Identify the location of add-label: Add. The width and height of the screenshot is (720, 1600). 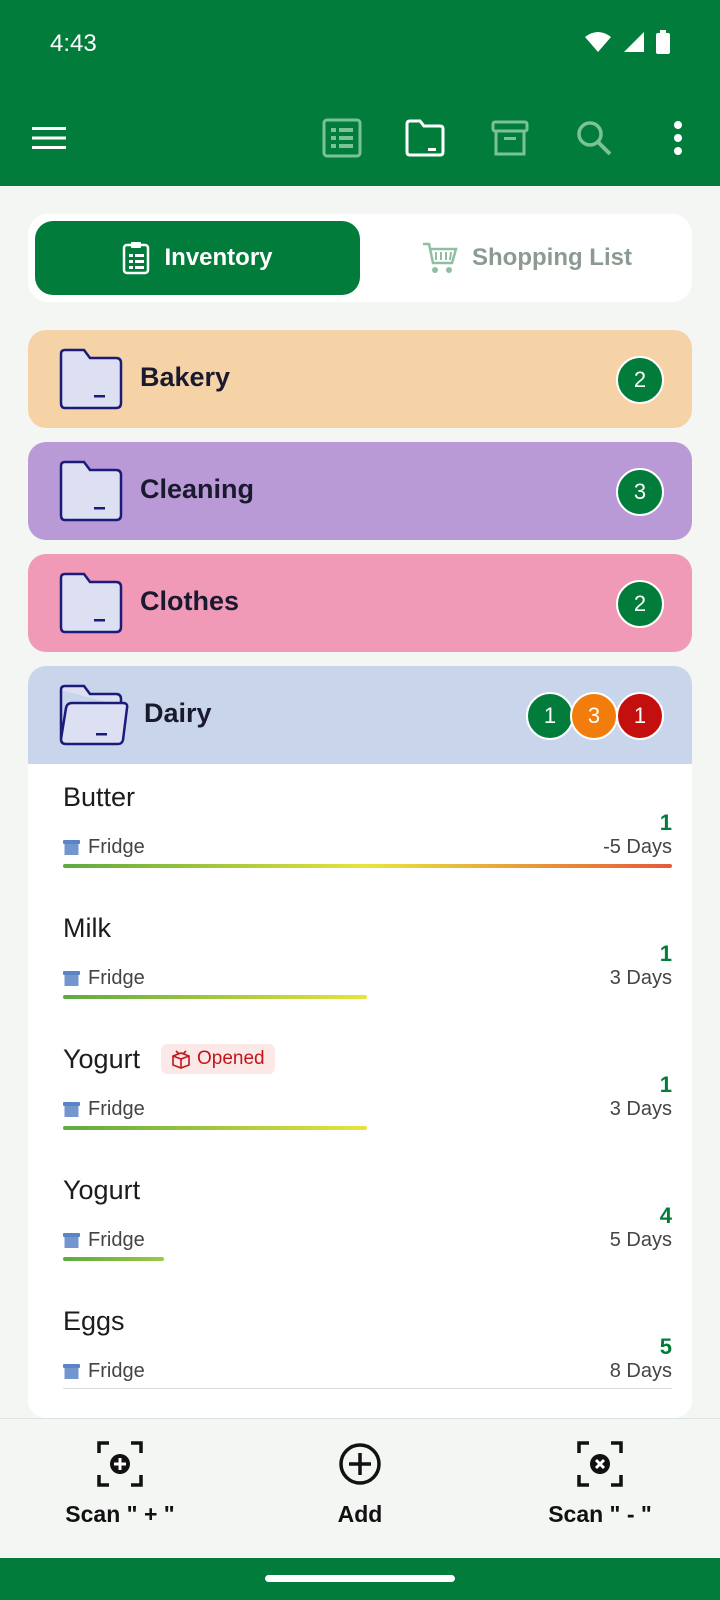
(360, 1514).